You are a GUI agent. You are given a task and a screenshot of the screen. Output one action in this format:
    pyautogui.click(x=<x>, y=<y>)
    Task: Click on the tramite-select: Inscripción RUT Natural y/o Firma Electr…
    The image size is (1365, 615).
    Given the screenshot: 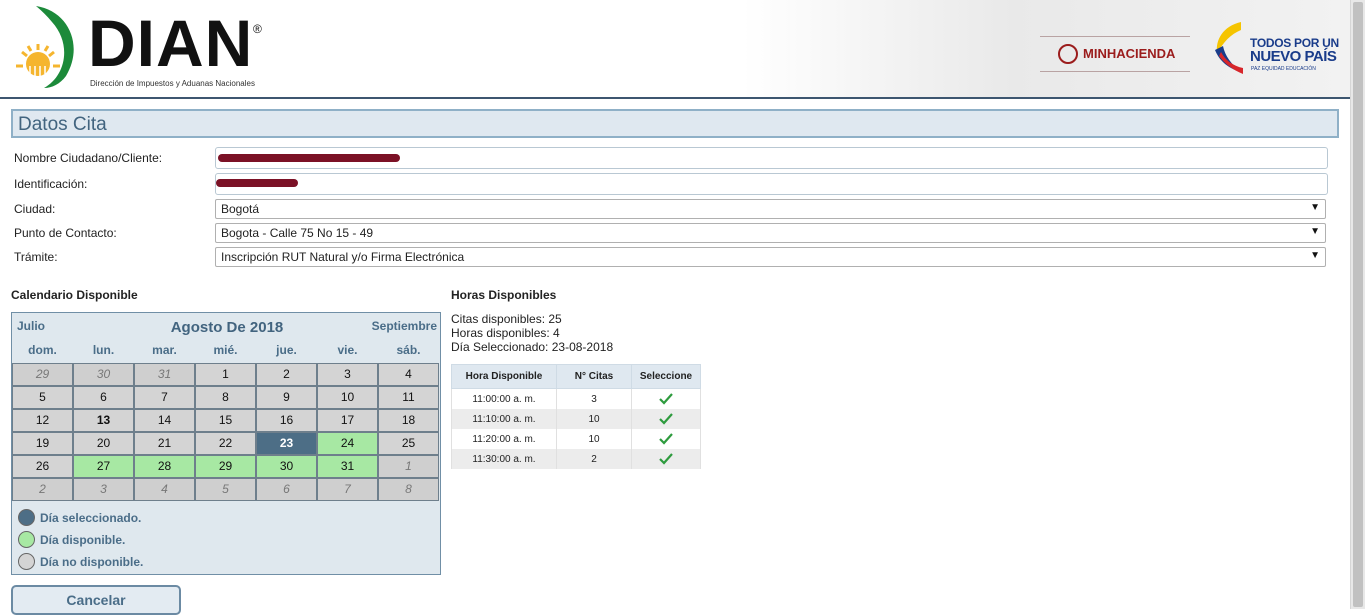 What is the action you would take?
    pyautogui.click(x=770, y=257)
    